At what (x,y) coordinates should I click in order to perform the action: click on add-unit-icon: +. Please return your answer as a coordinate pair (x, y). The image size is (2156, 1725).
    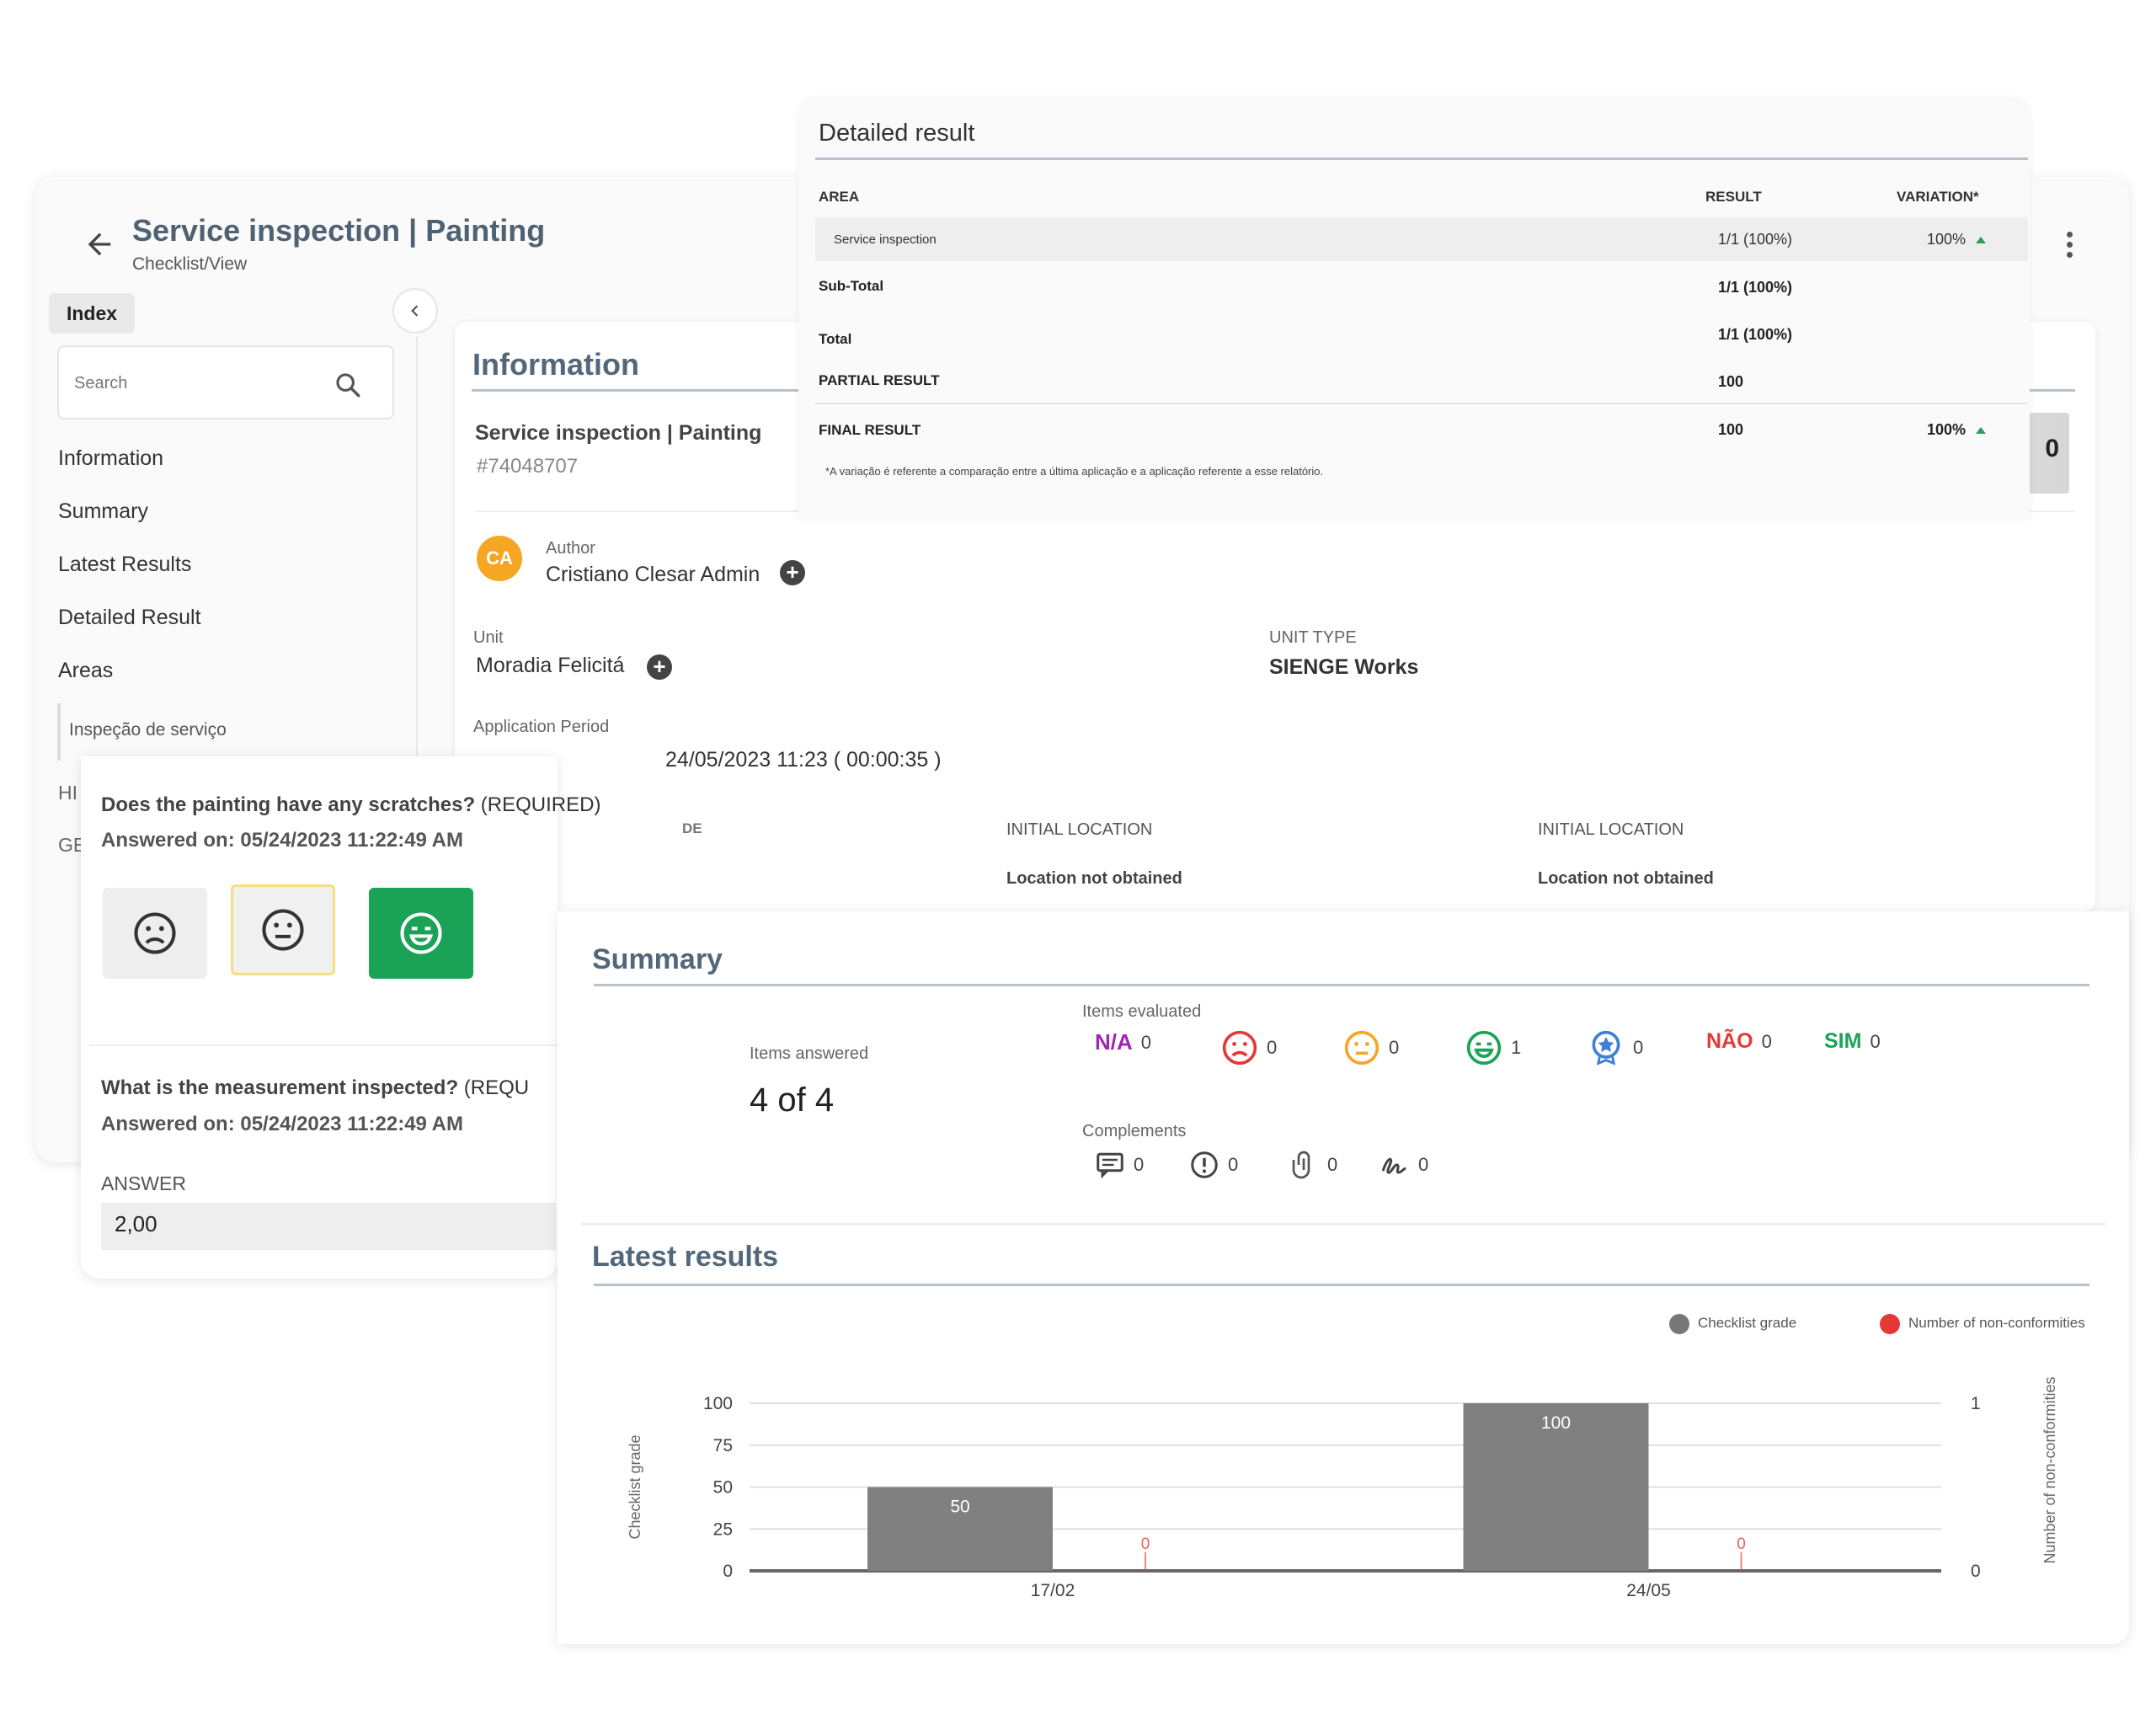
    Looking at the image, I should click on (659, 667).